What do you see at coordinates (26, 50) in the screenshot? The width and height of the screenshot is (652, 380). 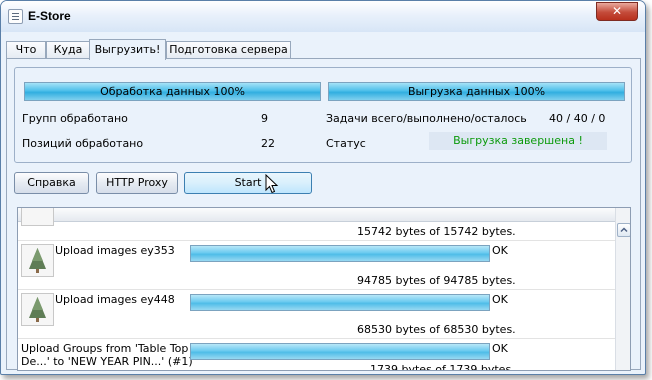 I see `tab-what: Что` at bounding box center [26, 50].